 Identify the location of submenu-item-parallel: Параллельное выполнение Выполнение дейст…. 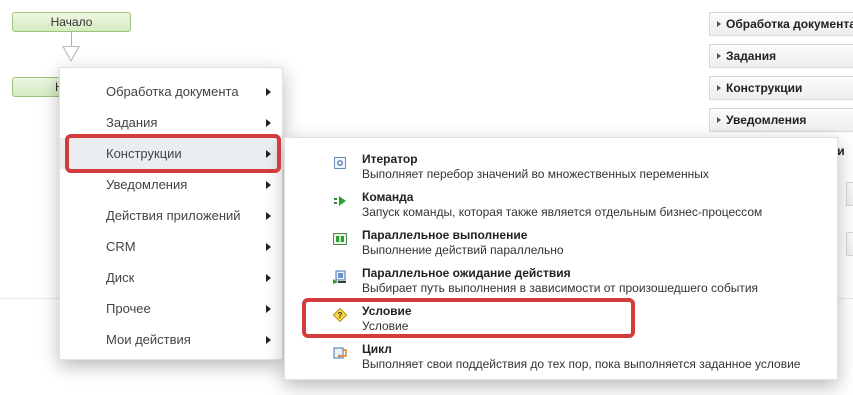
(562, 245).